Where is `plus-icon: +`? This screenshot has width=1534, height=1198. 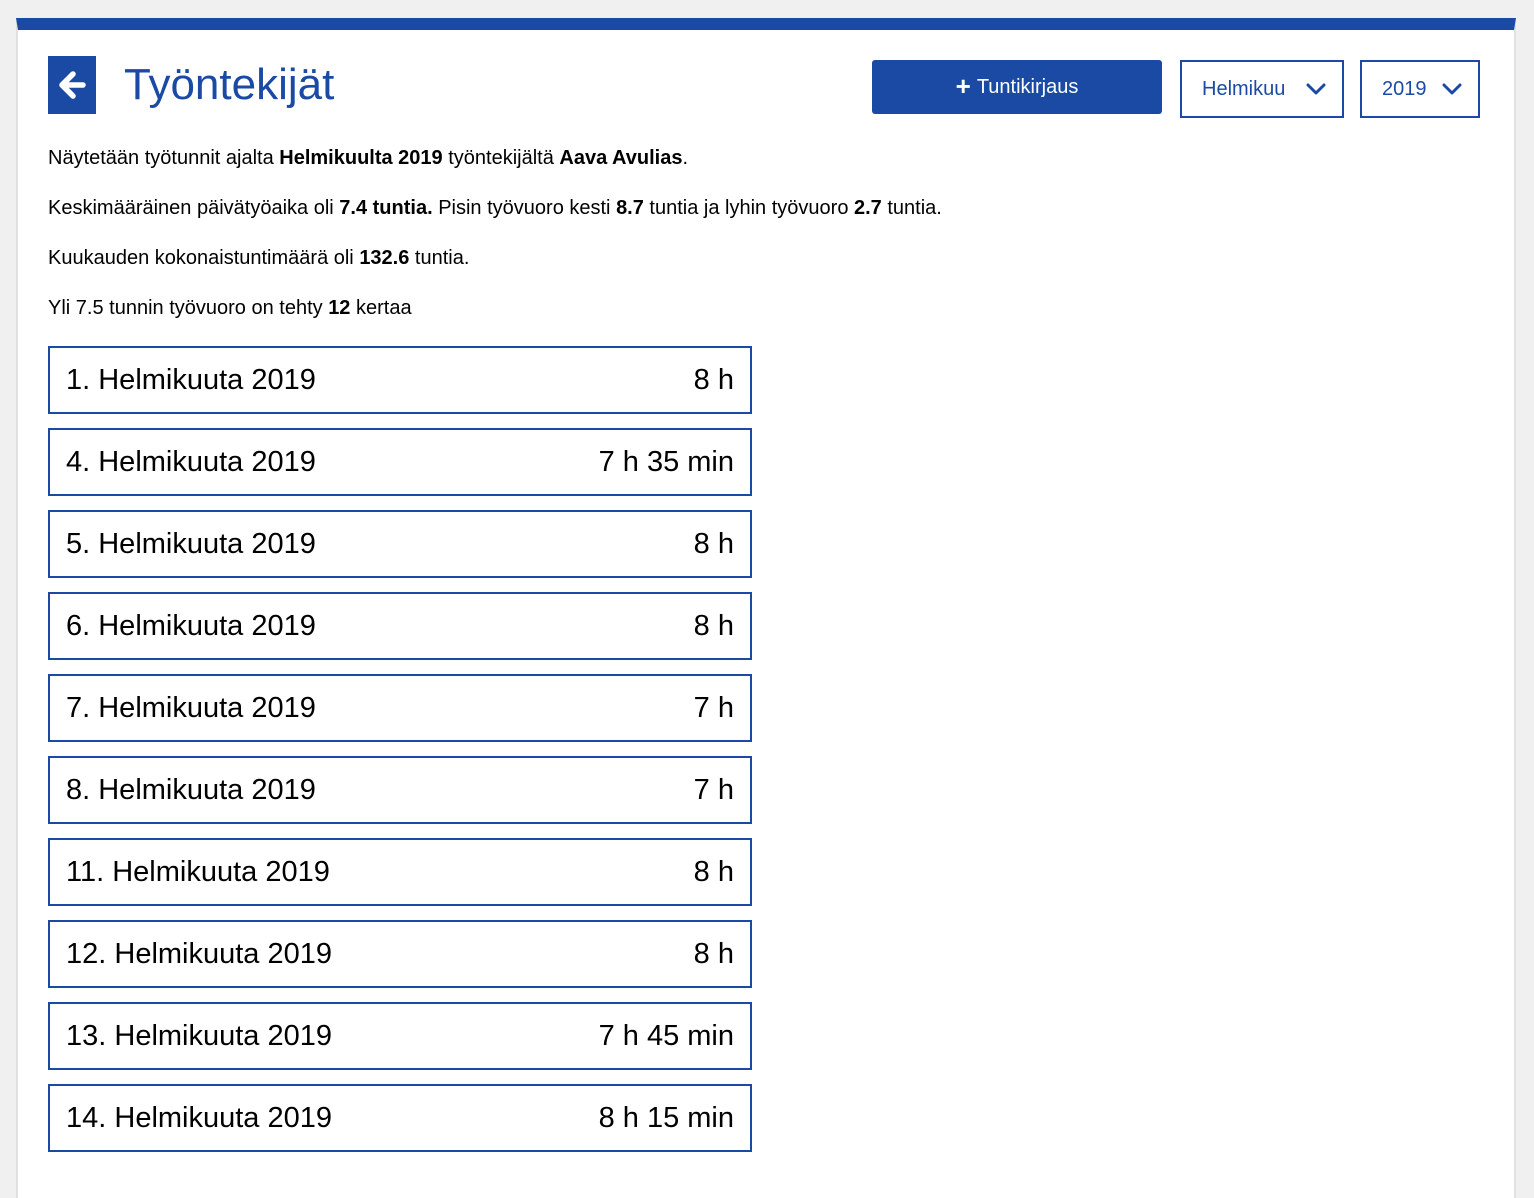
plus-icon: + is located at coordinates (963, 86).